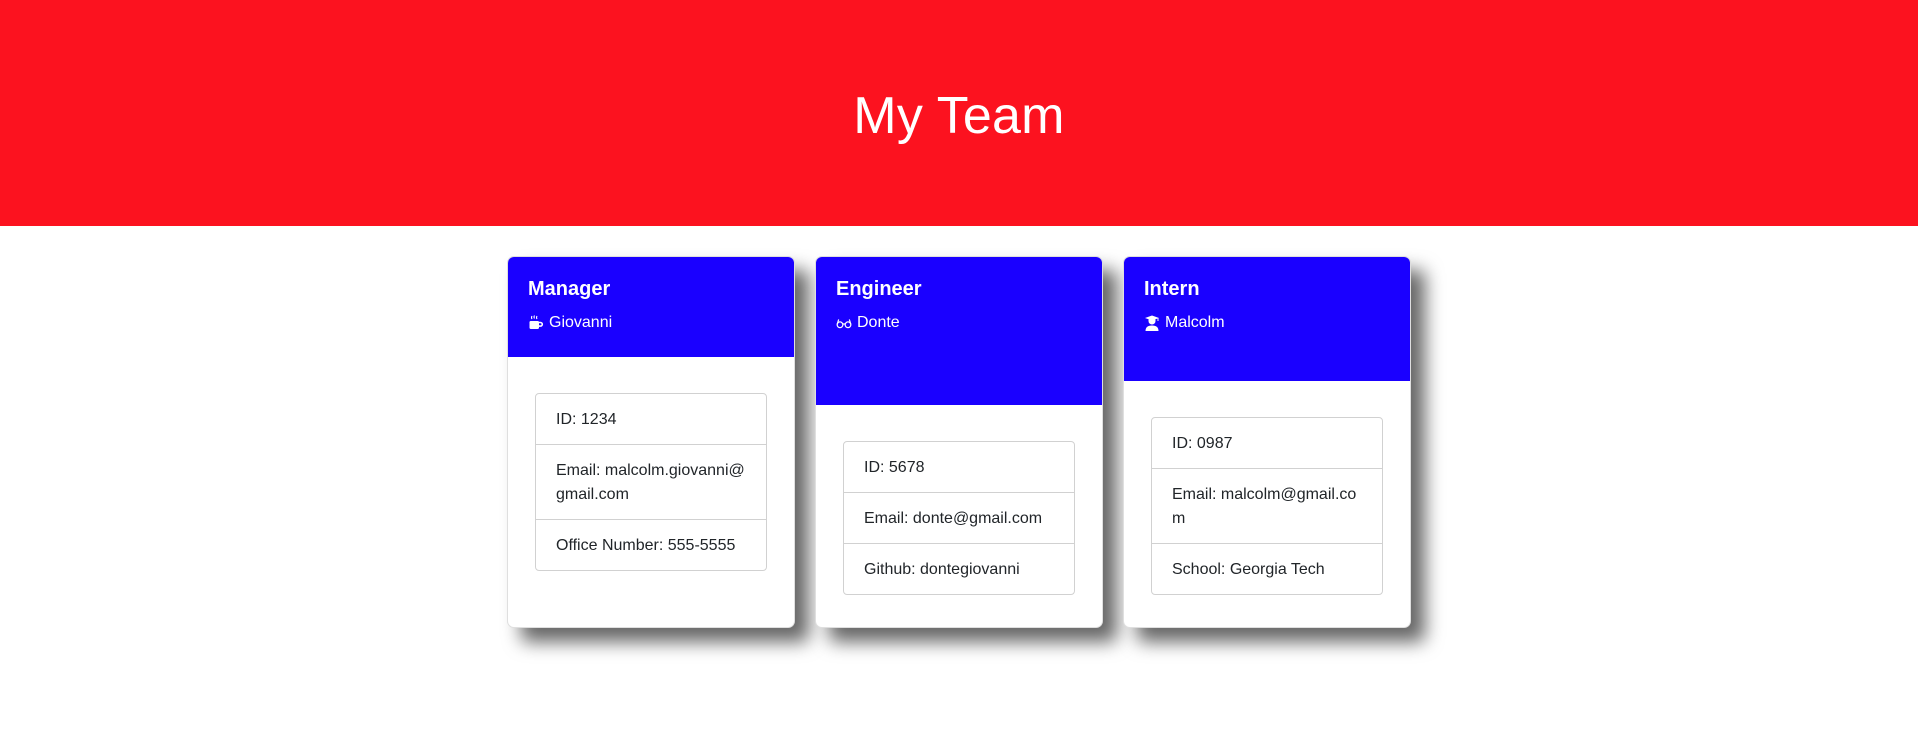  I want to click on email-item: Email: donte@gmail.com, so click(959, 518).